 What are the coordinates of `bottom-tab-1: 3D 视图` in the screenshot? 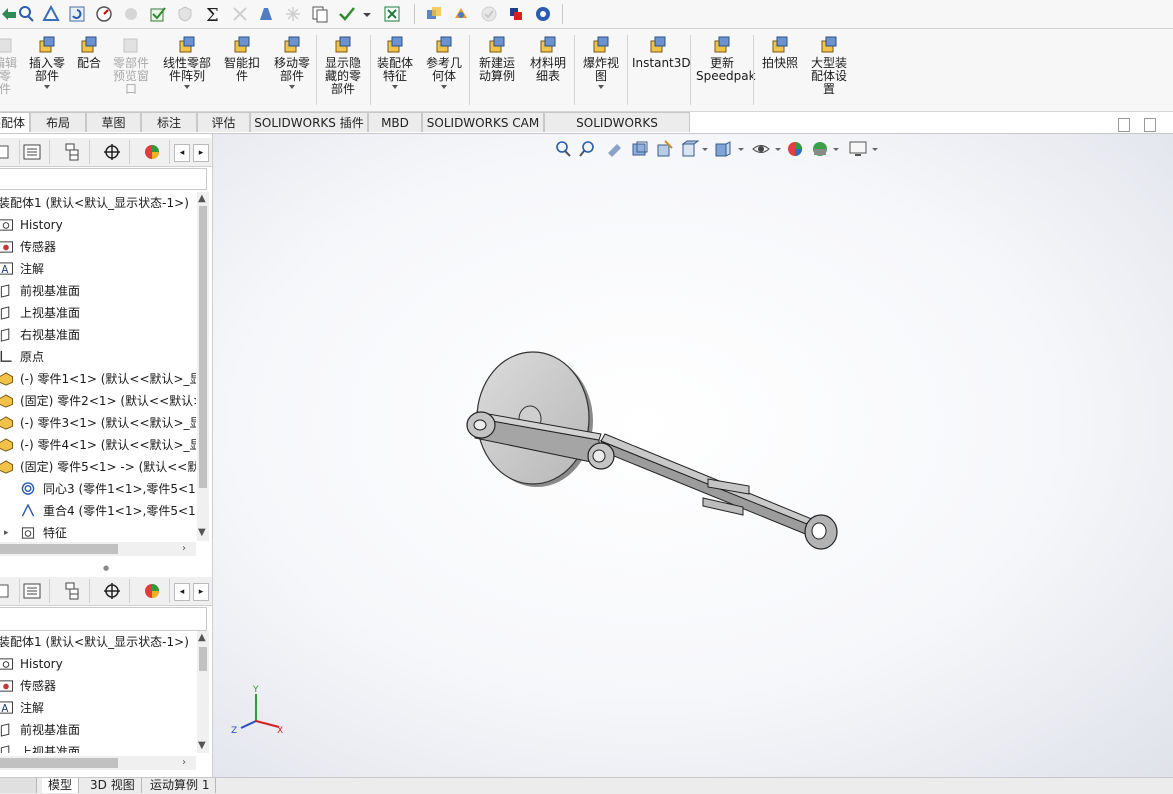 It's located at (113, 785).